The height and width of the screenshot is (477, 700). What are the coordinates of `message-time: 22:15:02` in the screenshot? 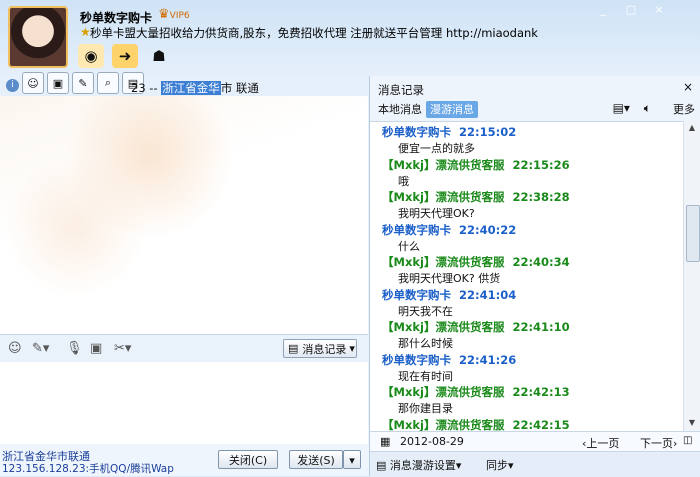 It's located at (488, 132).